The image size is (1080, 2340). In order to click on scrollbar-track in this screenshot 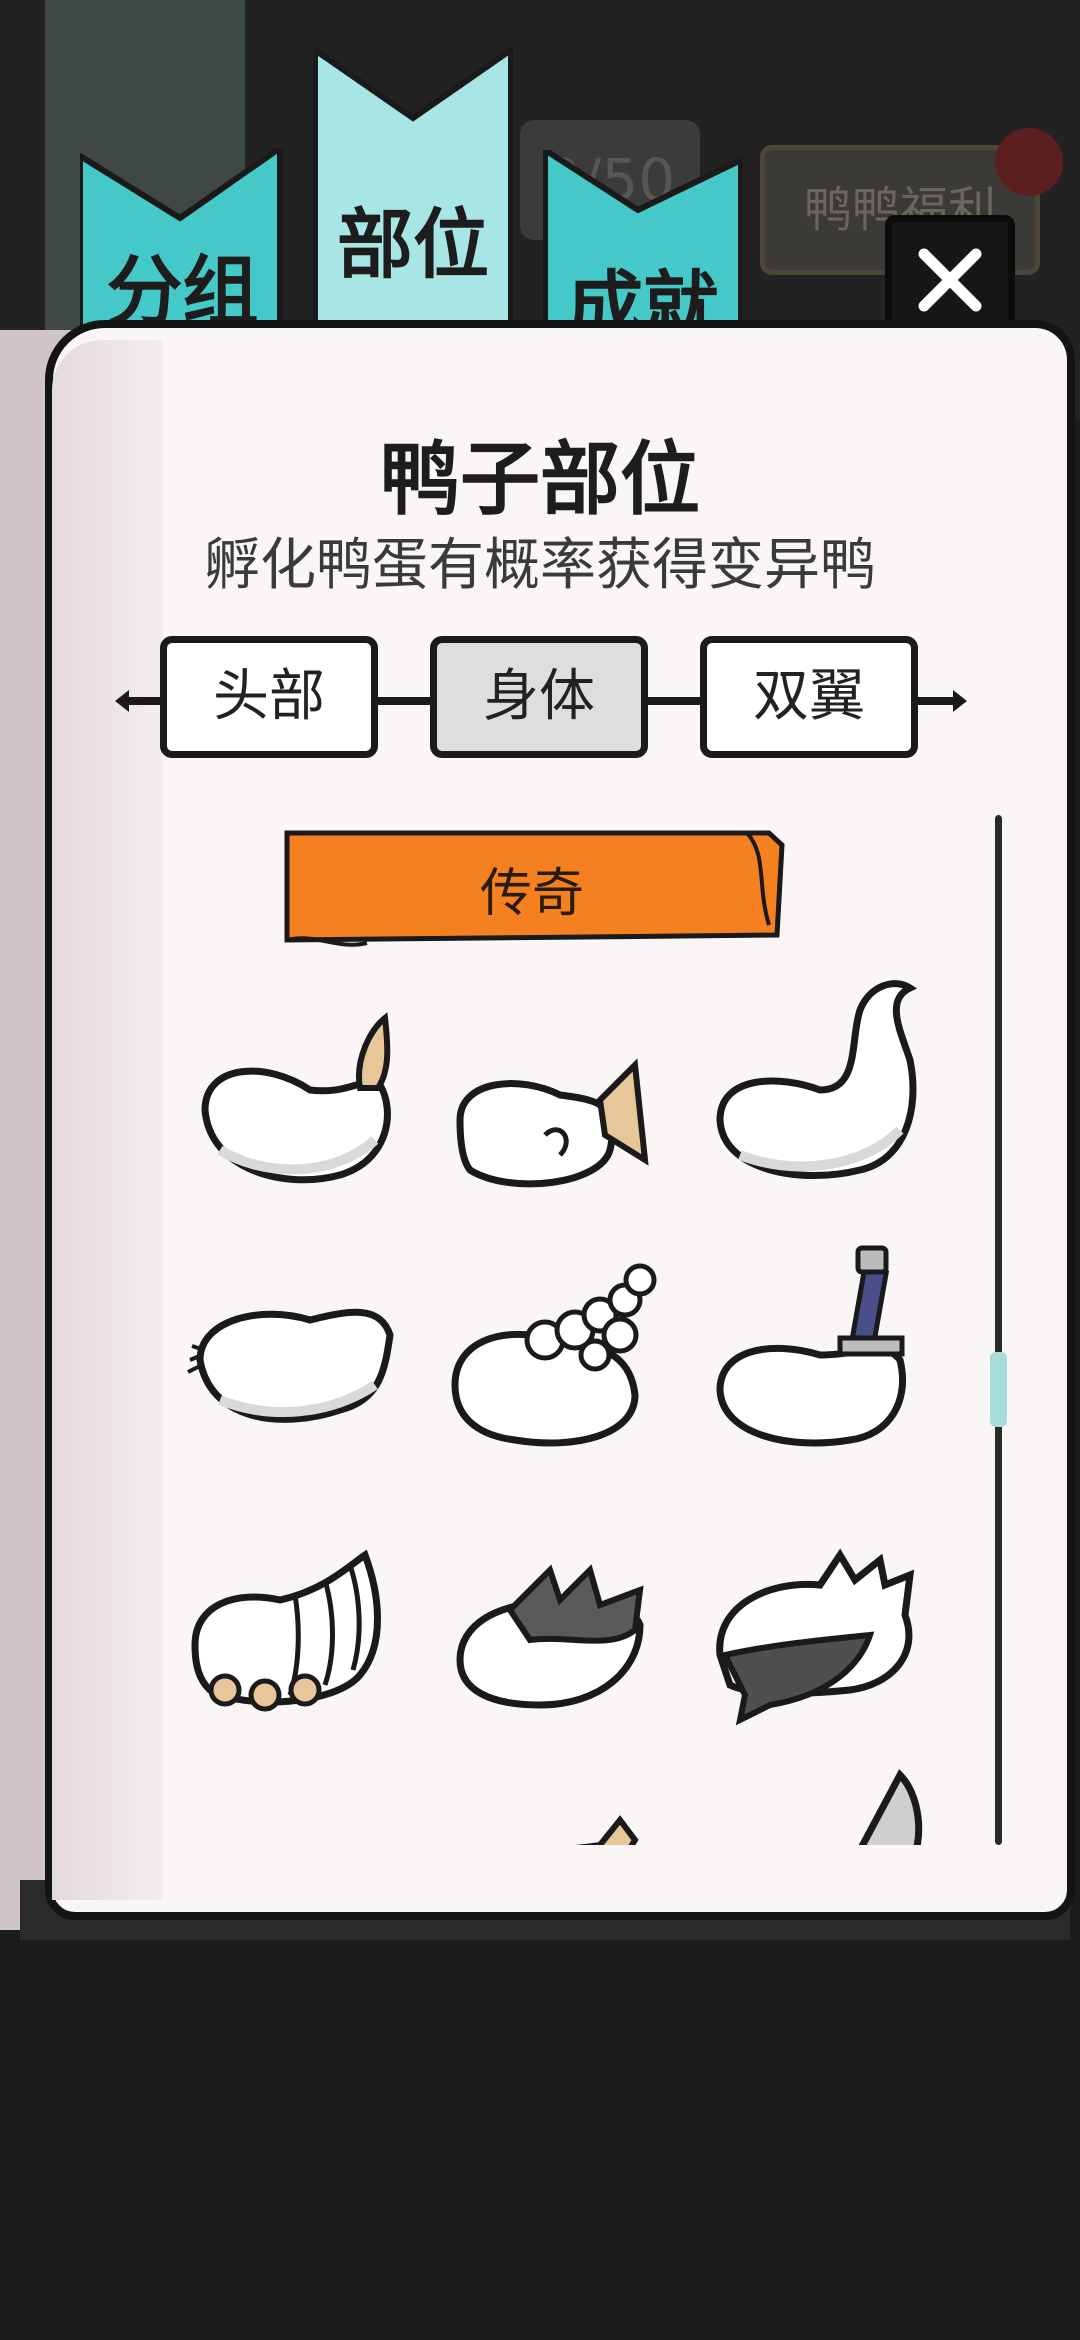, I will do `click(998, 1330)`.